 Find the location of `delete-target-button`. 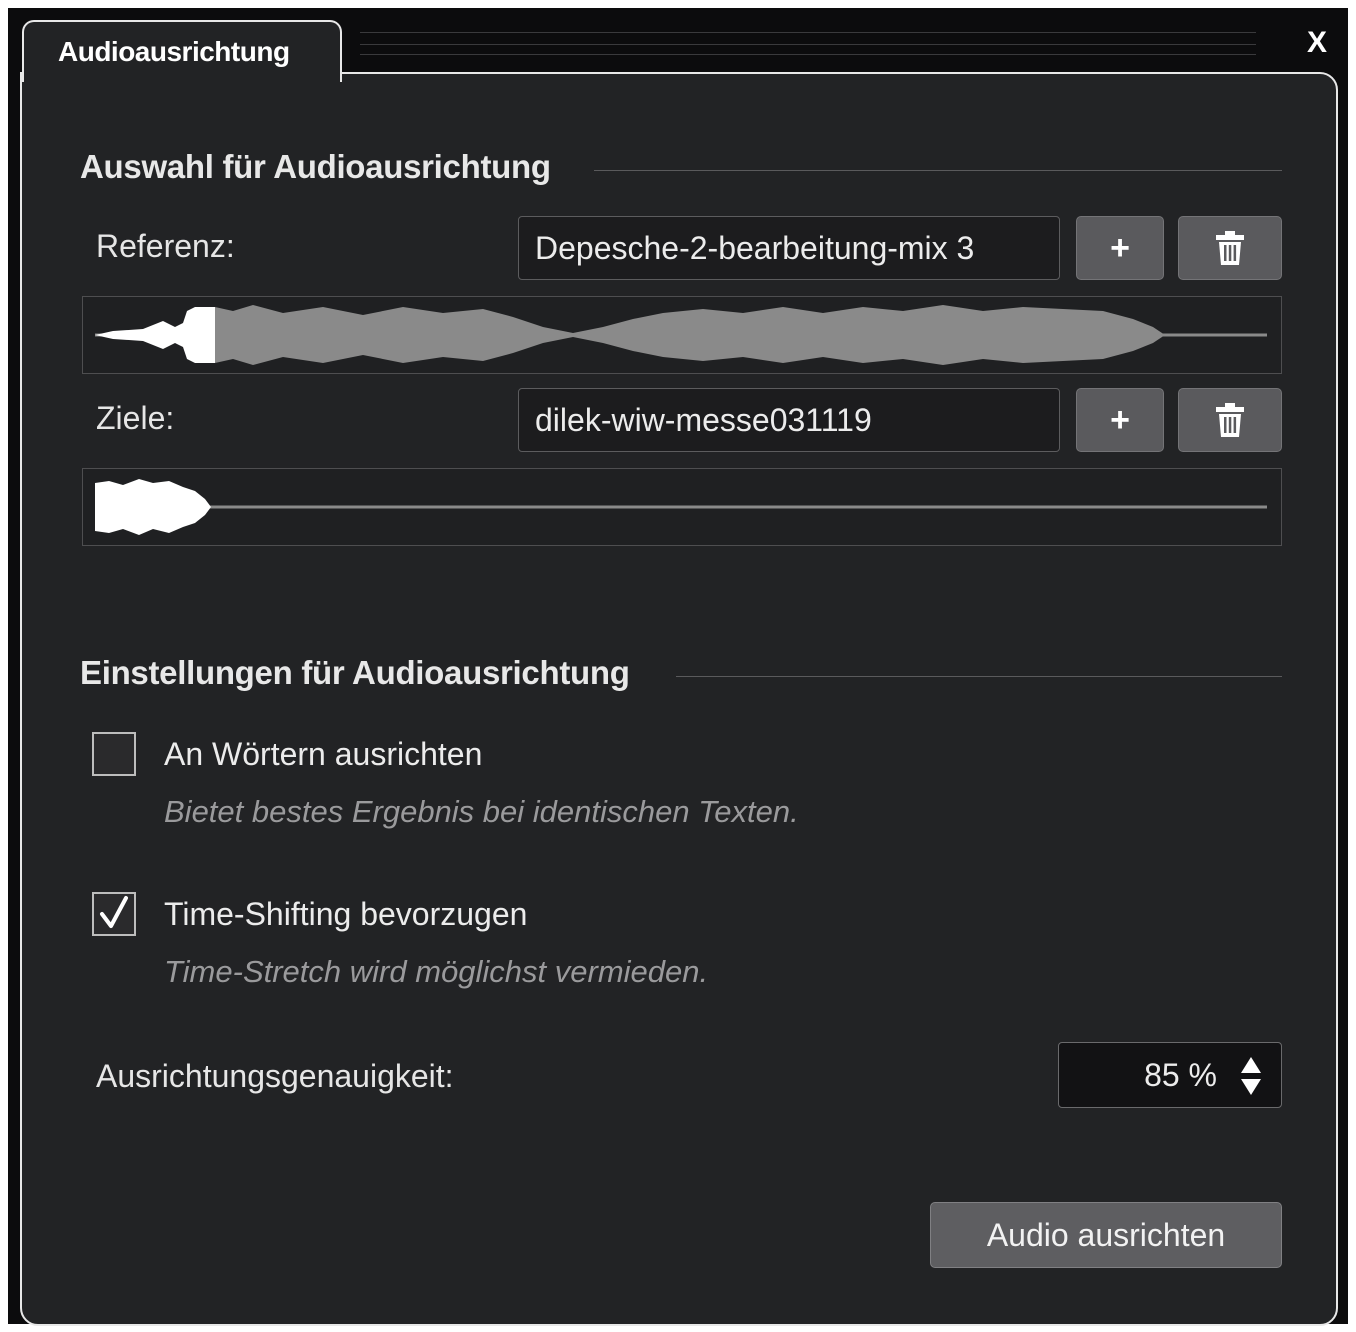

delete-target-button is located at coordinates (1230, 420).